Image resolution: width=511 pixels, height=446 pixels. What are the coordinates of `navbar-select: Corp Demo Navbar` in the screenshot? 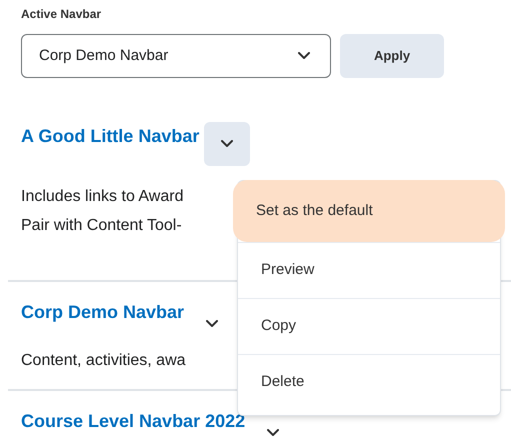 It's located at (176, 56).